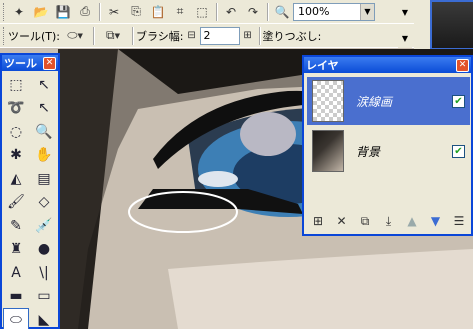 The height and width of the screenshot is (329, 473). Describe the element at coordinates (44, 132) in the screenshot. I see `zoom-tool-icon: 🔍` at that location.